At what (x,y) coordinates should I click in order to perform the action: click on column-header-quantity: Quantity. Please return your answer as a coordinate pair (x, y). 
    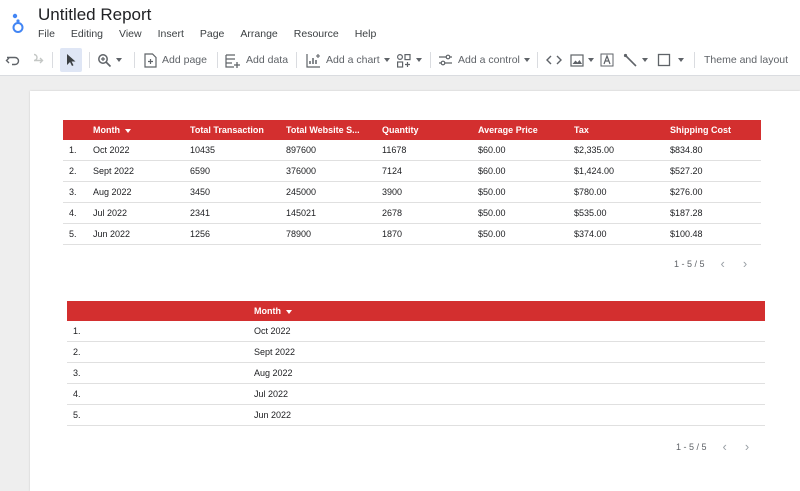
    Looking at the image, I should click on (400, 130).